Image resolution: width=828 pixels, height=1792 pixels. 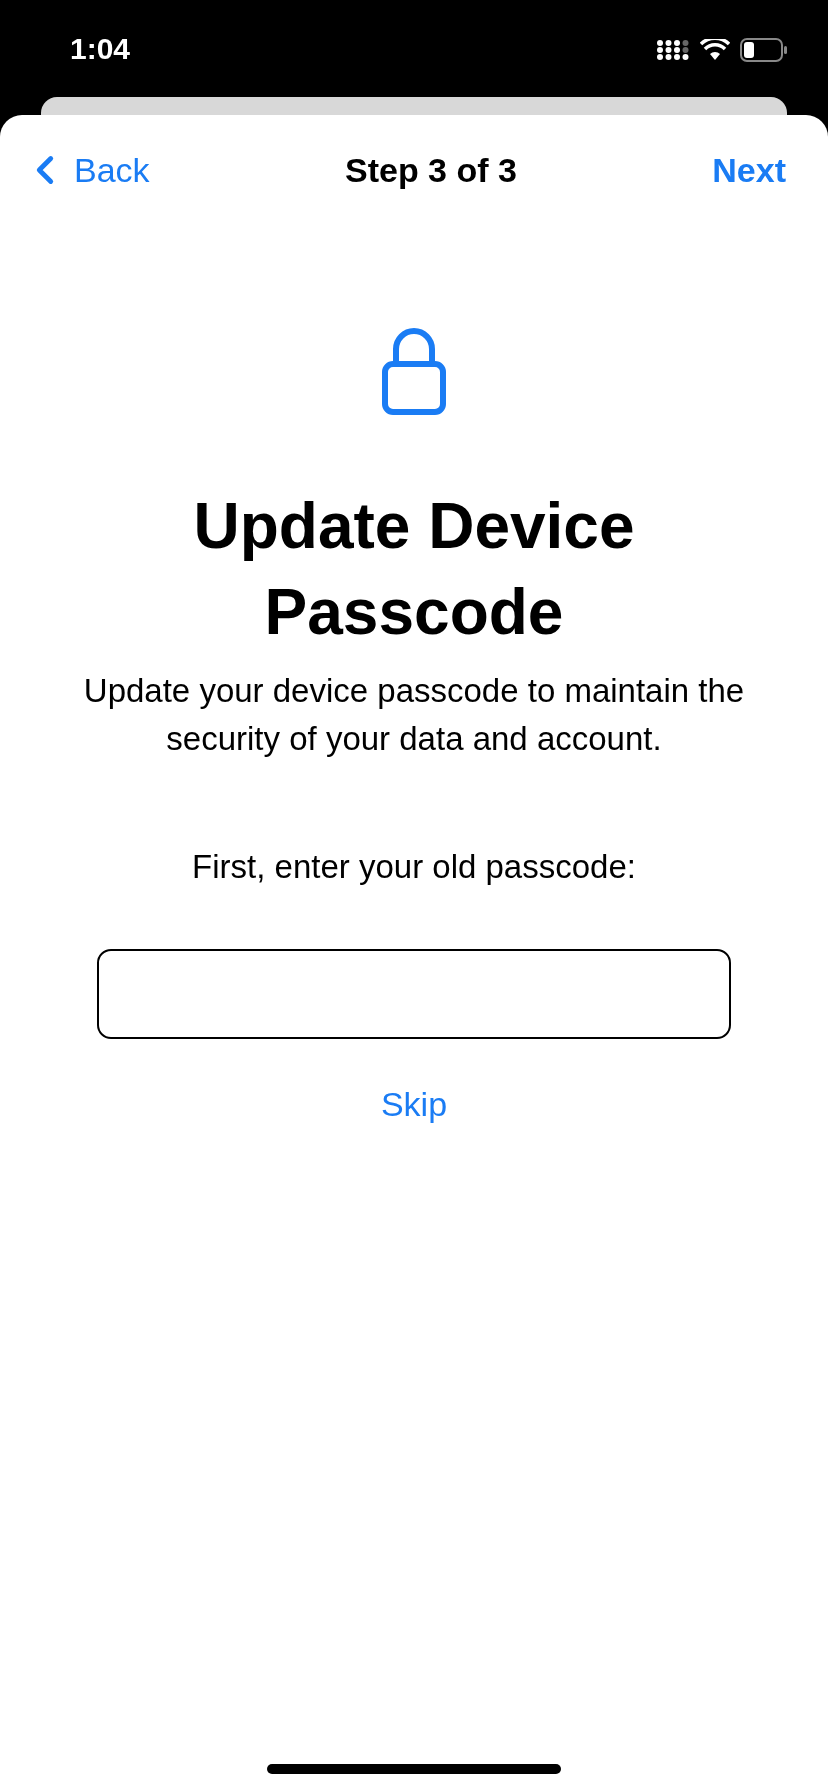 I want to click on lock-icon, so click(x=414, y=370).